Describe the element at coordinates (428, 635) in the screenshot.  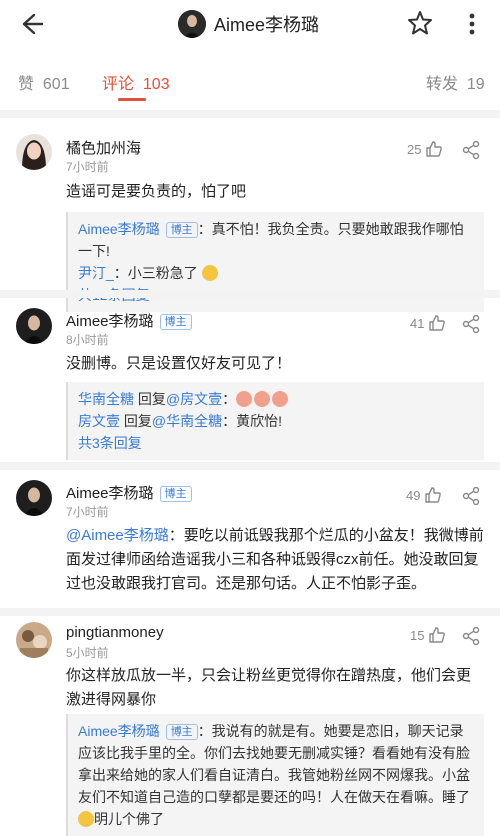
I see `like-button: 15` at that location.